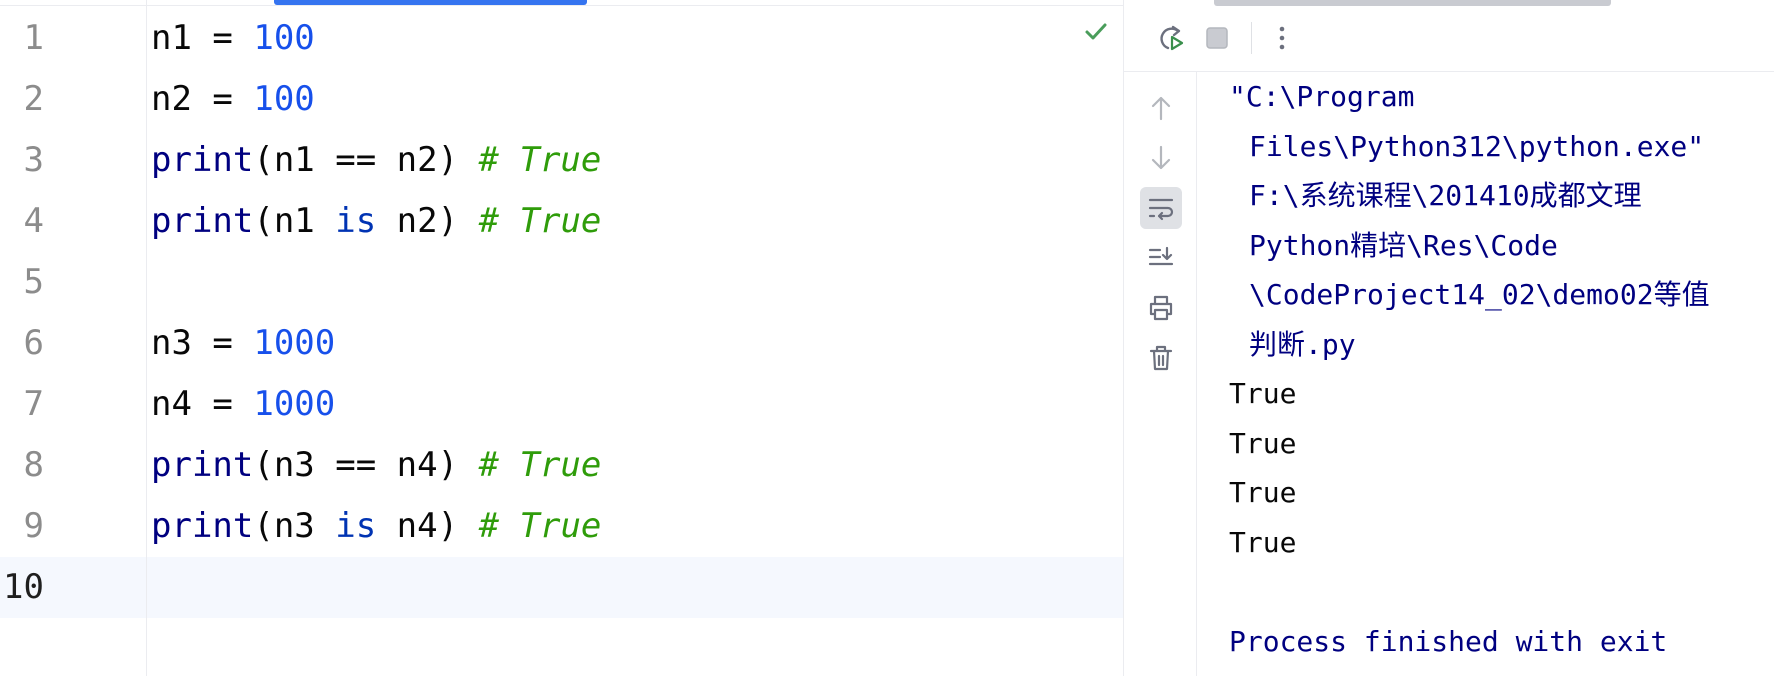 The height and width of the screenshot is (676, 1774). I want to click on console-line: Python精培\Res\Code, so click(1403, 245).